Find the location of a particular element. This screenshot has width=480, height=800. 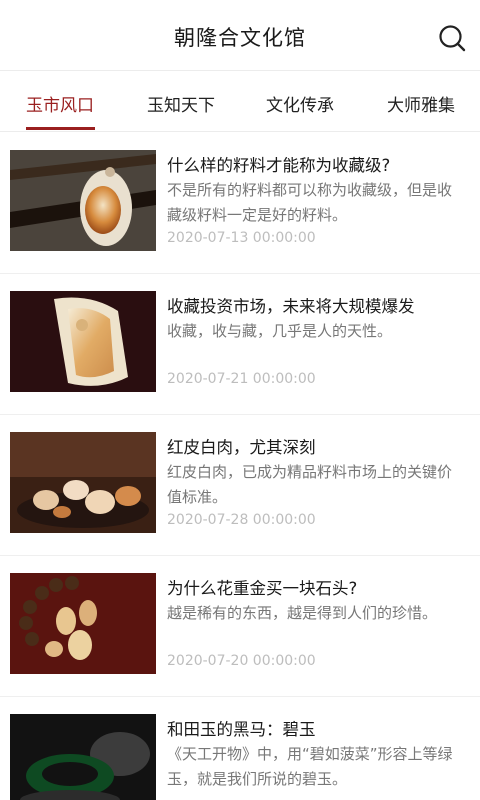

article-title: 为什么花重金买一块石头? is located at coordinates (262, 588).